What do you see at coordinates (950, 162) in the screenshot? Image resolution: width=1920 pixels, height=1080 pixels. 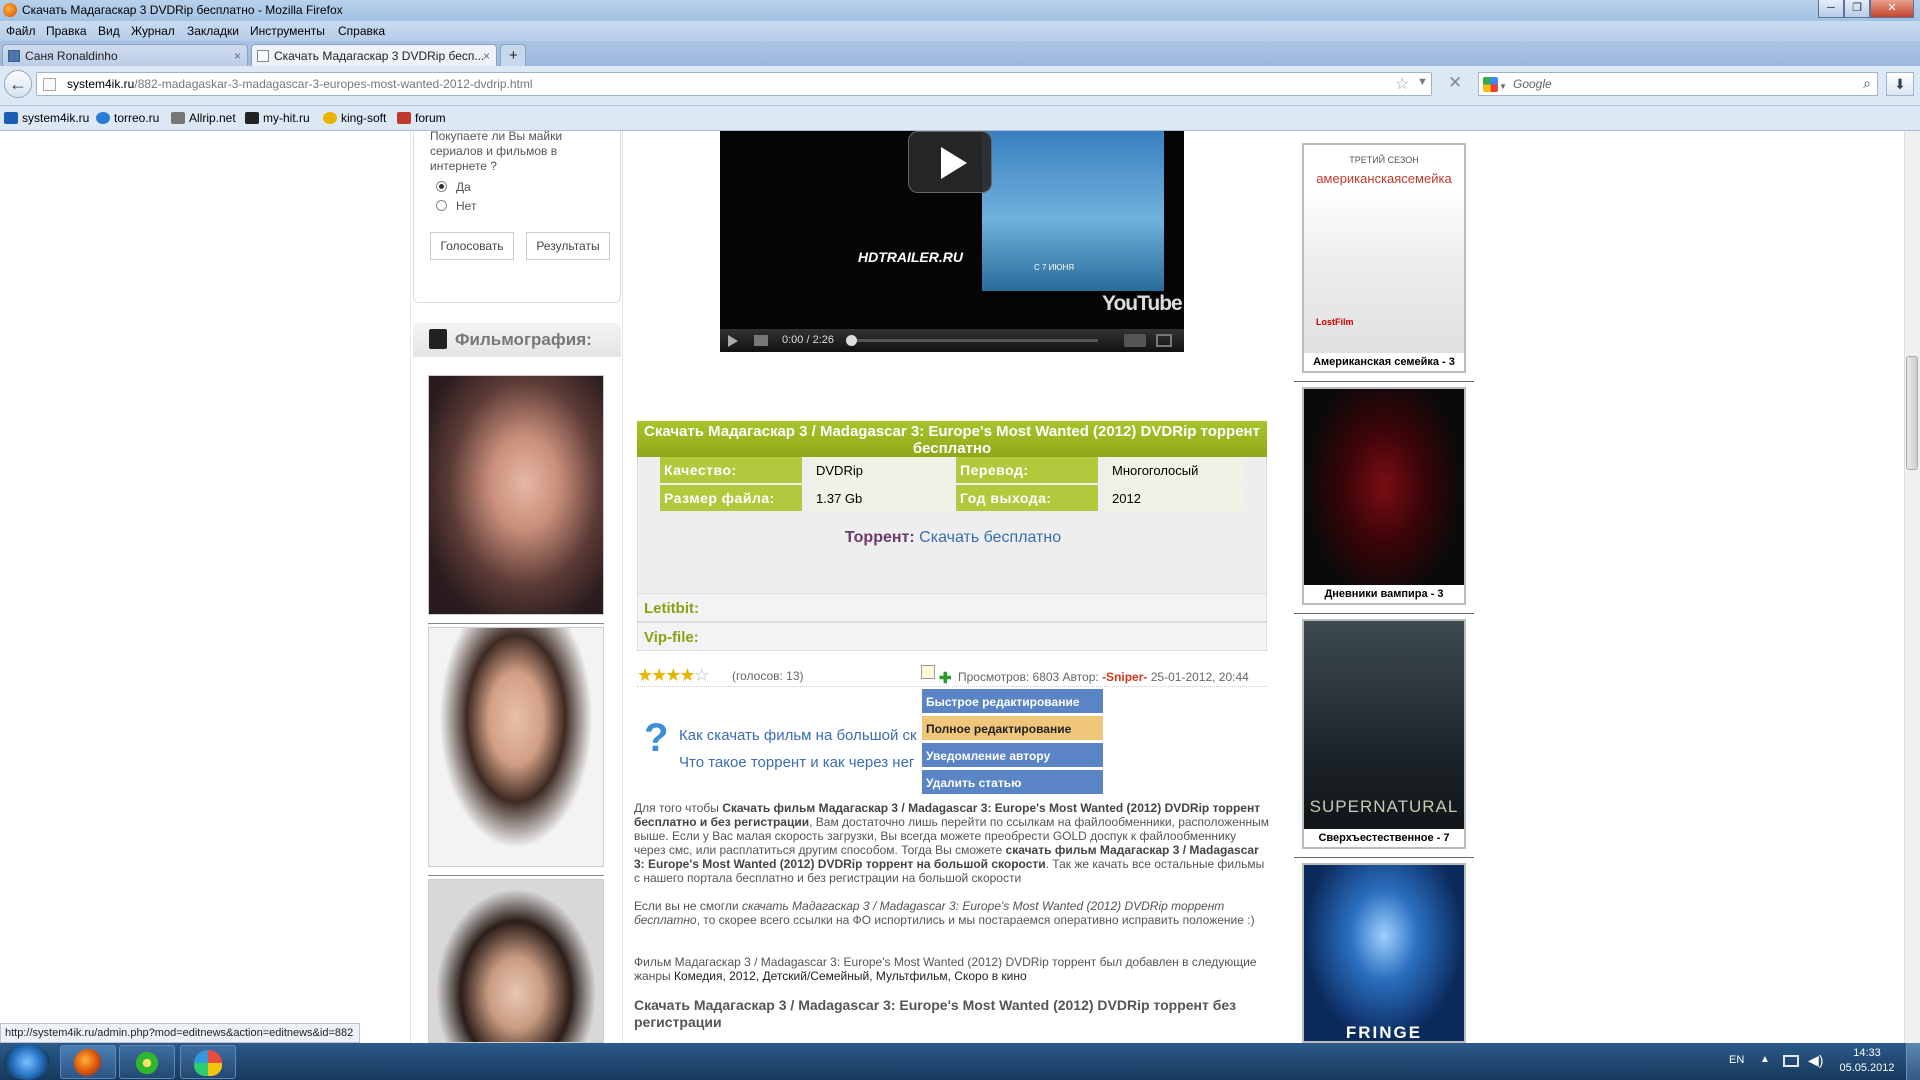 I see `play-button` at bounding box center [950, 162].